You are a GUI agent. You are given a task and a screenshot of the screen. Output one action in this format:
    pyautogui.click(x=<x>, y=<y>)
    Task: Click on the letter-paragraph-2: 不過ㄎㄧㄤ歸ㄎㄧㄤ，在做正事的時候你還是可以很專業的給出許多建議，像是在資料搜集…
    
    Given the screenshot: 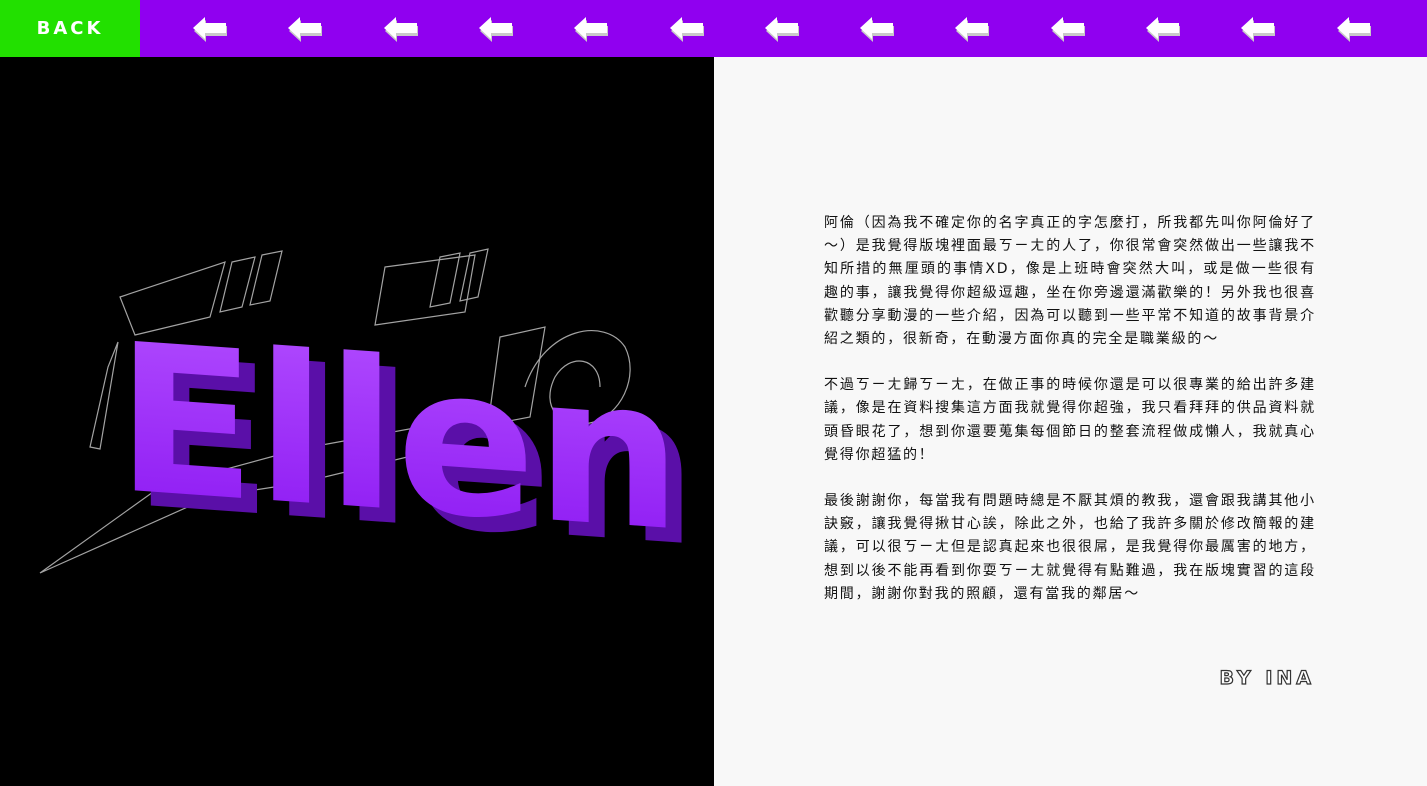 What is the action you would take?
    pyautogui.click(x=1070, y=420)
    